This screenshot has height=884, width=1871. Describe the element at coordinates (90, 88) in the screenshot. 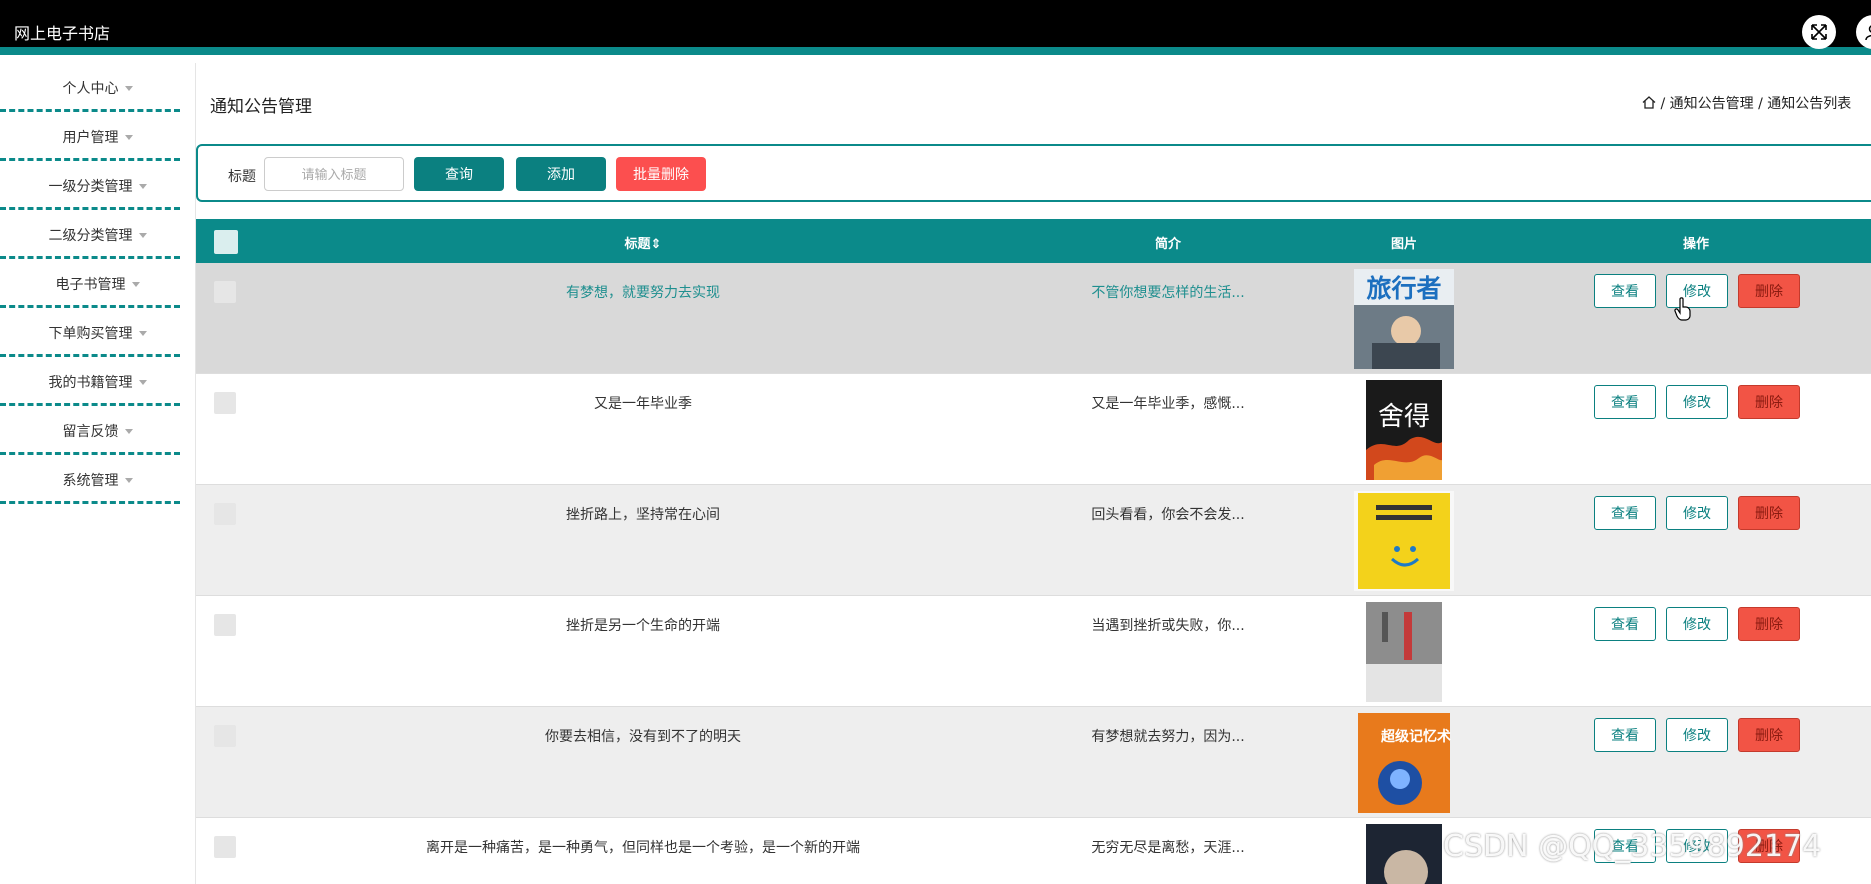

I see `sidebar-item-label: 个人中心` at that location.